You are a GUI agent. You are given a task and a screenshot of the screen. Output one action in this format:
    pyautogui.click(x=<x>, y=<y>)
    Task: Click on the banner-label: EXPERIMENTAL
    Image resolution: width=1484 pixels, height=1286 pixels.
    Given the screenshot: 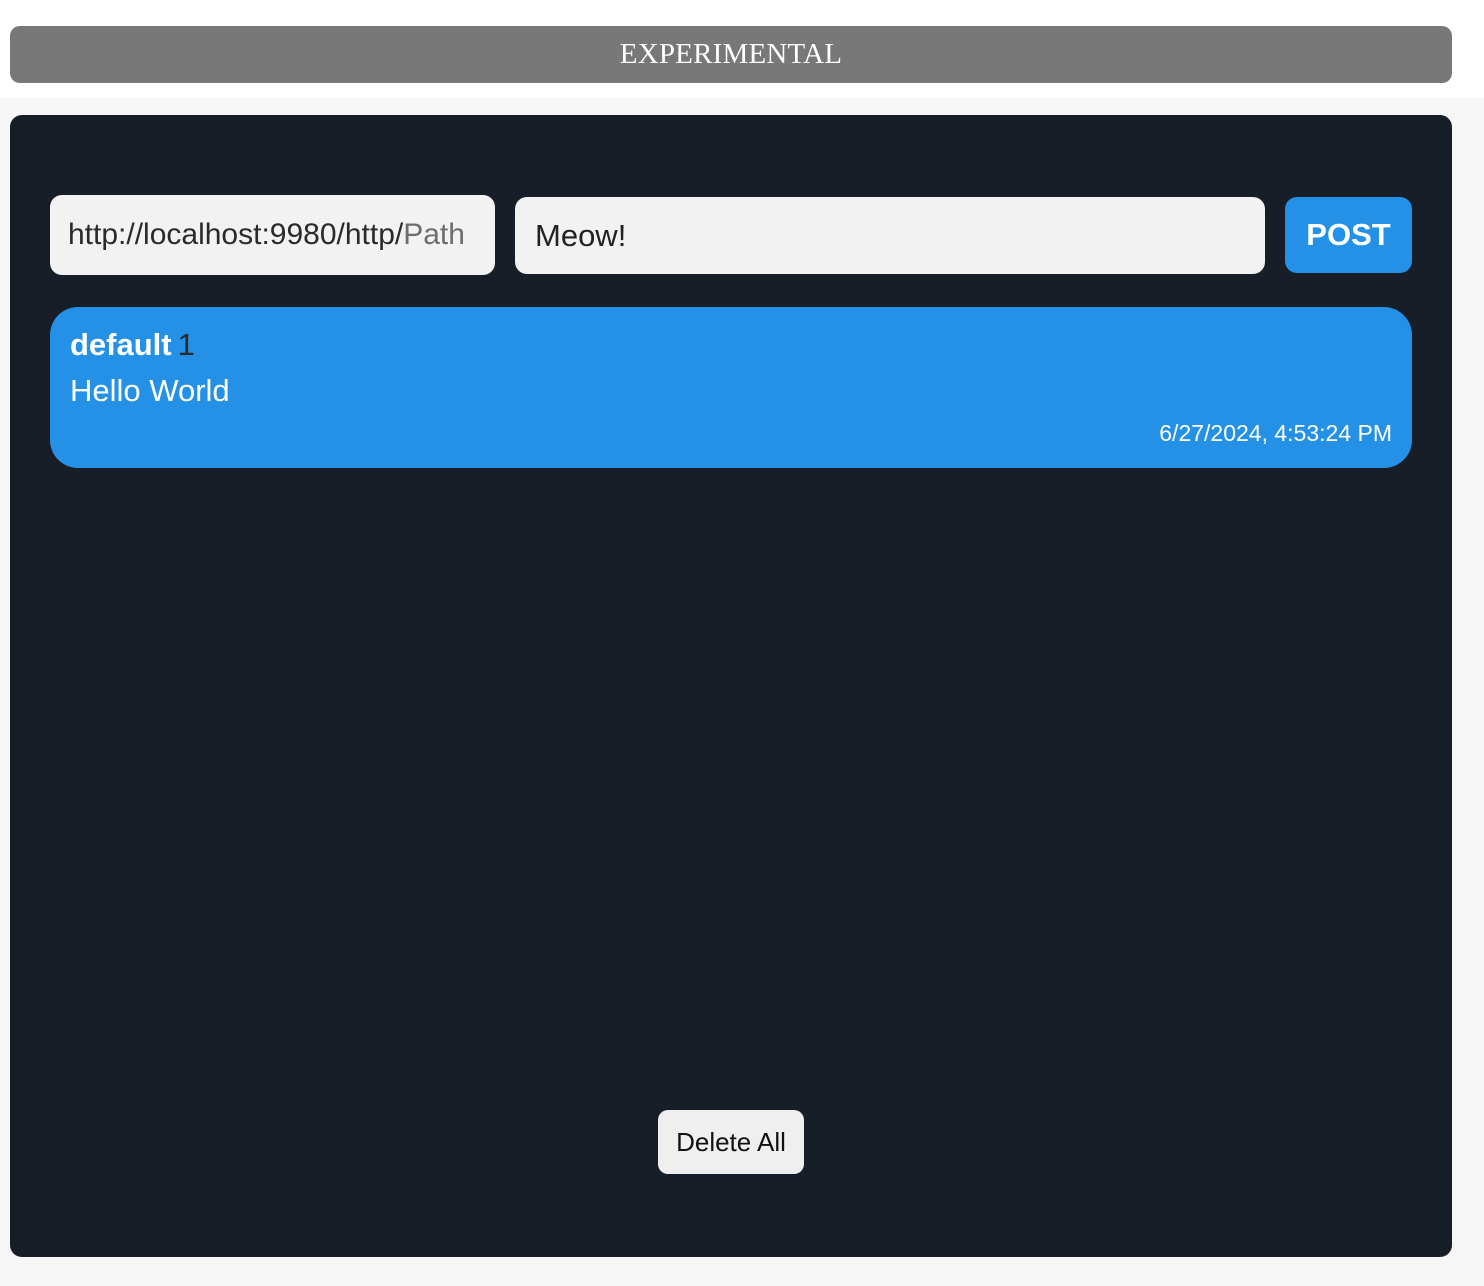 What is the action you would take?
    pyautogui.click(x=731, y=54)
    